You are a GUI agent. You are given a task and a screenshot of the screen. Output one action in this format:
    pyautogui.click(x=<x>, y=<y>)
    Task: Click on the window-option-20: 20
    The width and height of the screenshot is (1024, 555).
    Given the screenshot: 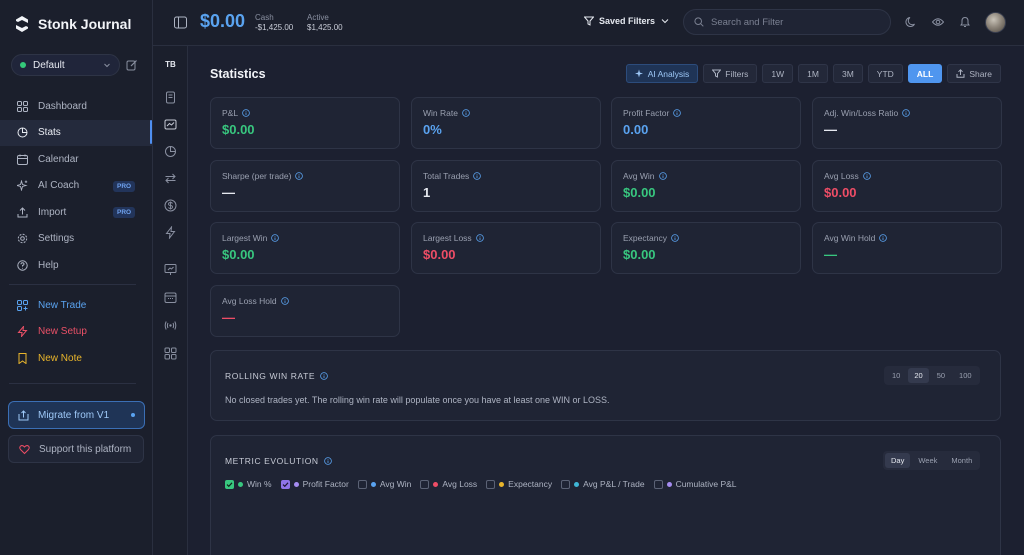 What is the action you would take?
    pyautogui.click(x=918, y=375)
    